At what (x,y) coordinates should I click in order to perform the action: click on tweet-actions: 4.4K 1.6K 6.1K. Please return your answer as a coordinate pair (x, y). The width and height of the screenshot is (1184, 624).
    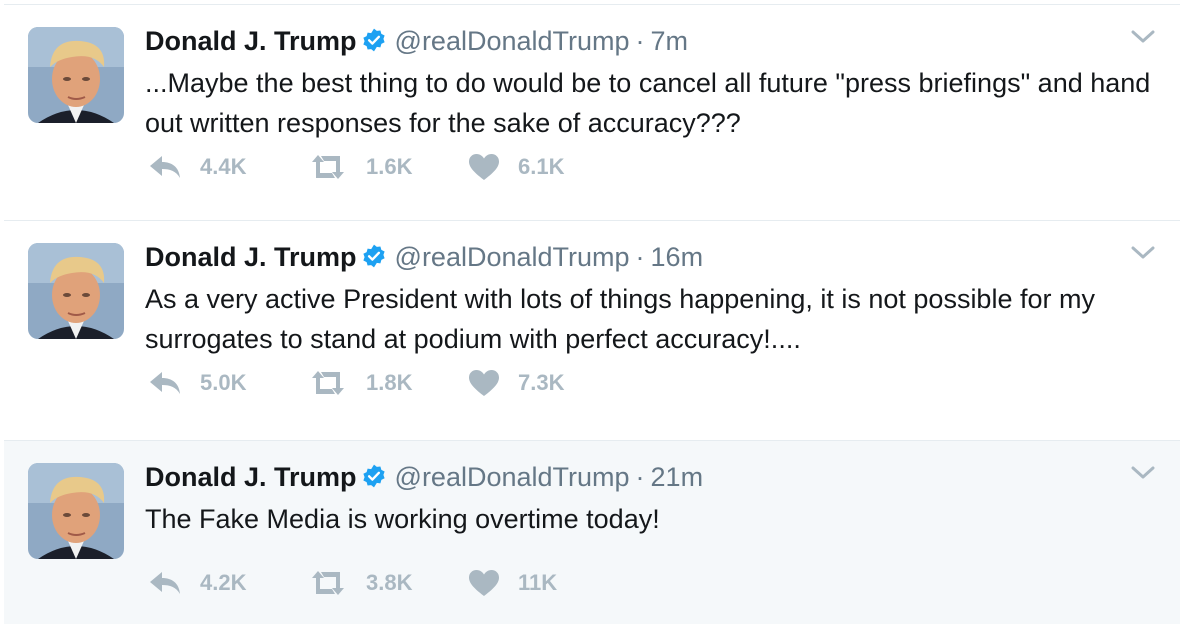
    Looking at the image, I should click on (388, 167).